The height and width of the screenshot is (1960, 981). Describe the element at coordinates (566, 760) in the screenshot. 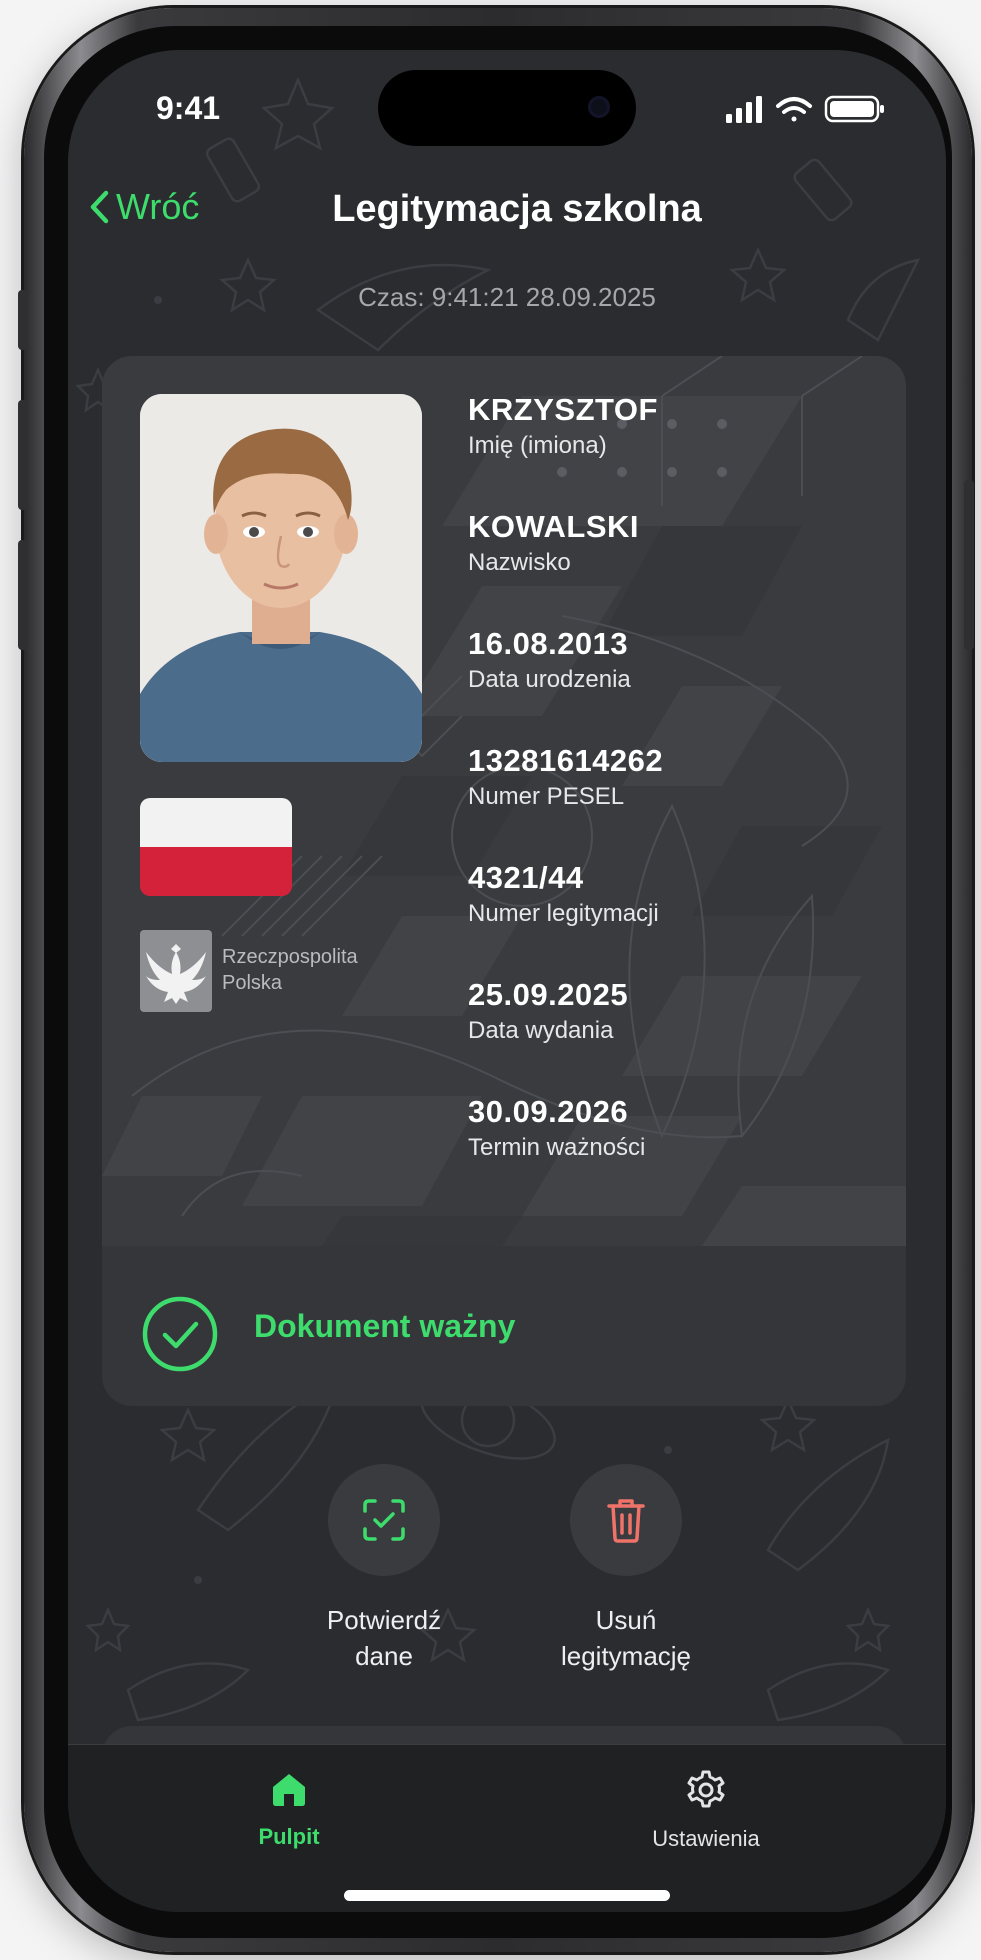

I see `pesel-value: 13281614262` at that location.